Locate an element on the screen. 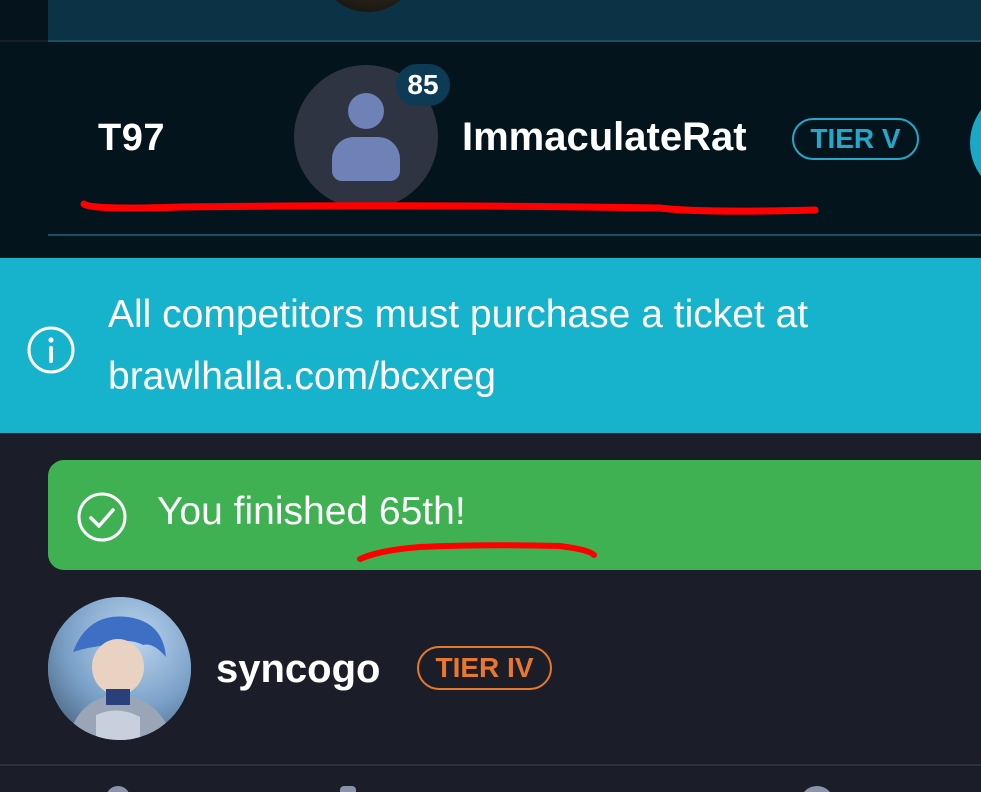 This screenshot has height=792, width=981. previous-team-row is located at coordinates (490, 20).